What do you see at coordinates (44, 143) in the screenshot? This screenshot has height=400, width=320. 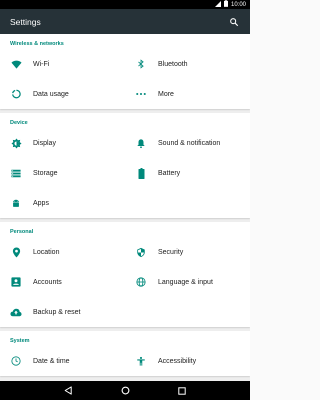 I see `item-label: Display` at bounding box center [44, 143].